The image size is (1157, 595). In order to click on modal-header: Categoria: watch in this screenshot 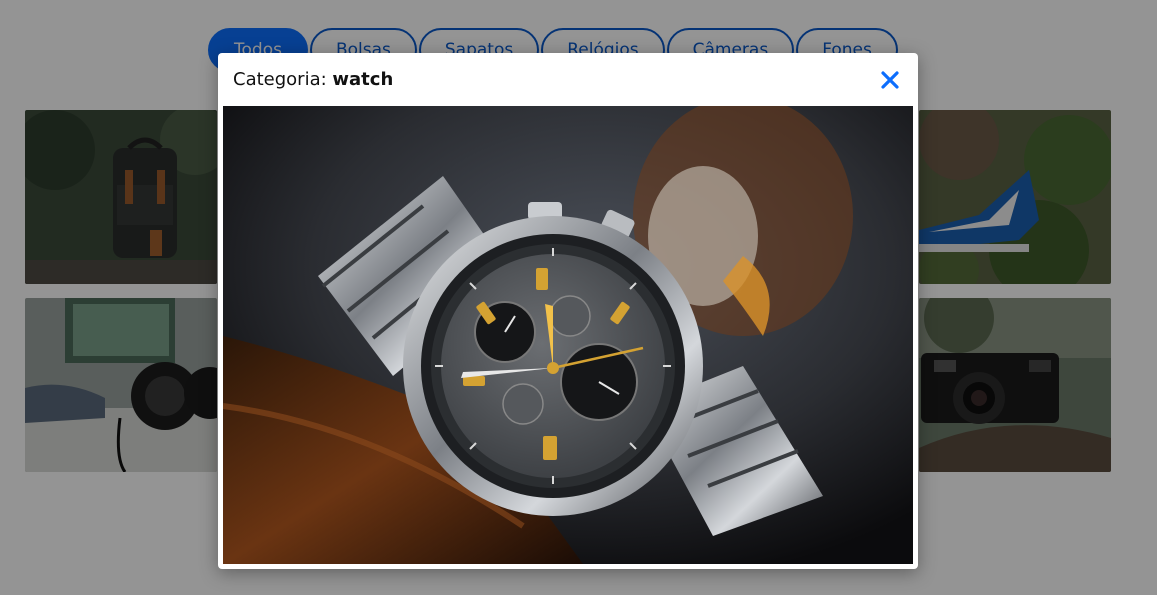, I will do `click(568, 79)`.